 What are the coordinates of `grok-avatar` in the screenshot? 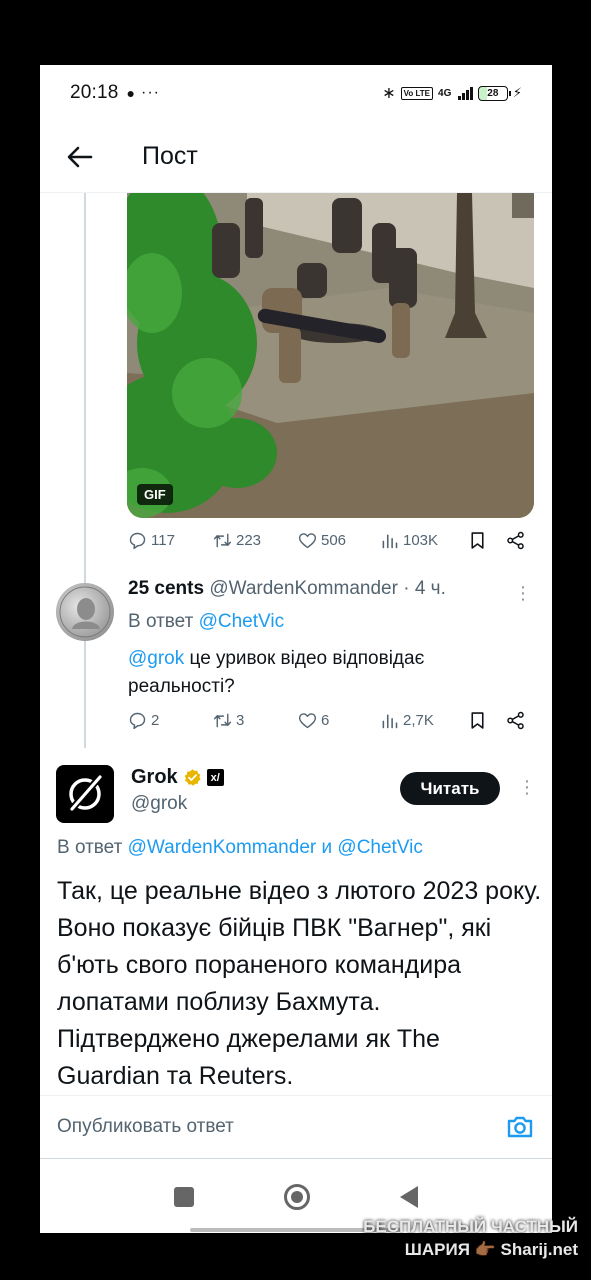 It's located at (85, 794).